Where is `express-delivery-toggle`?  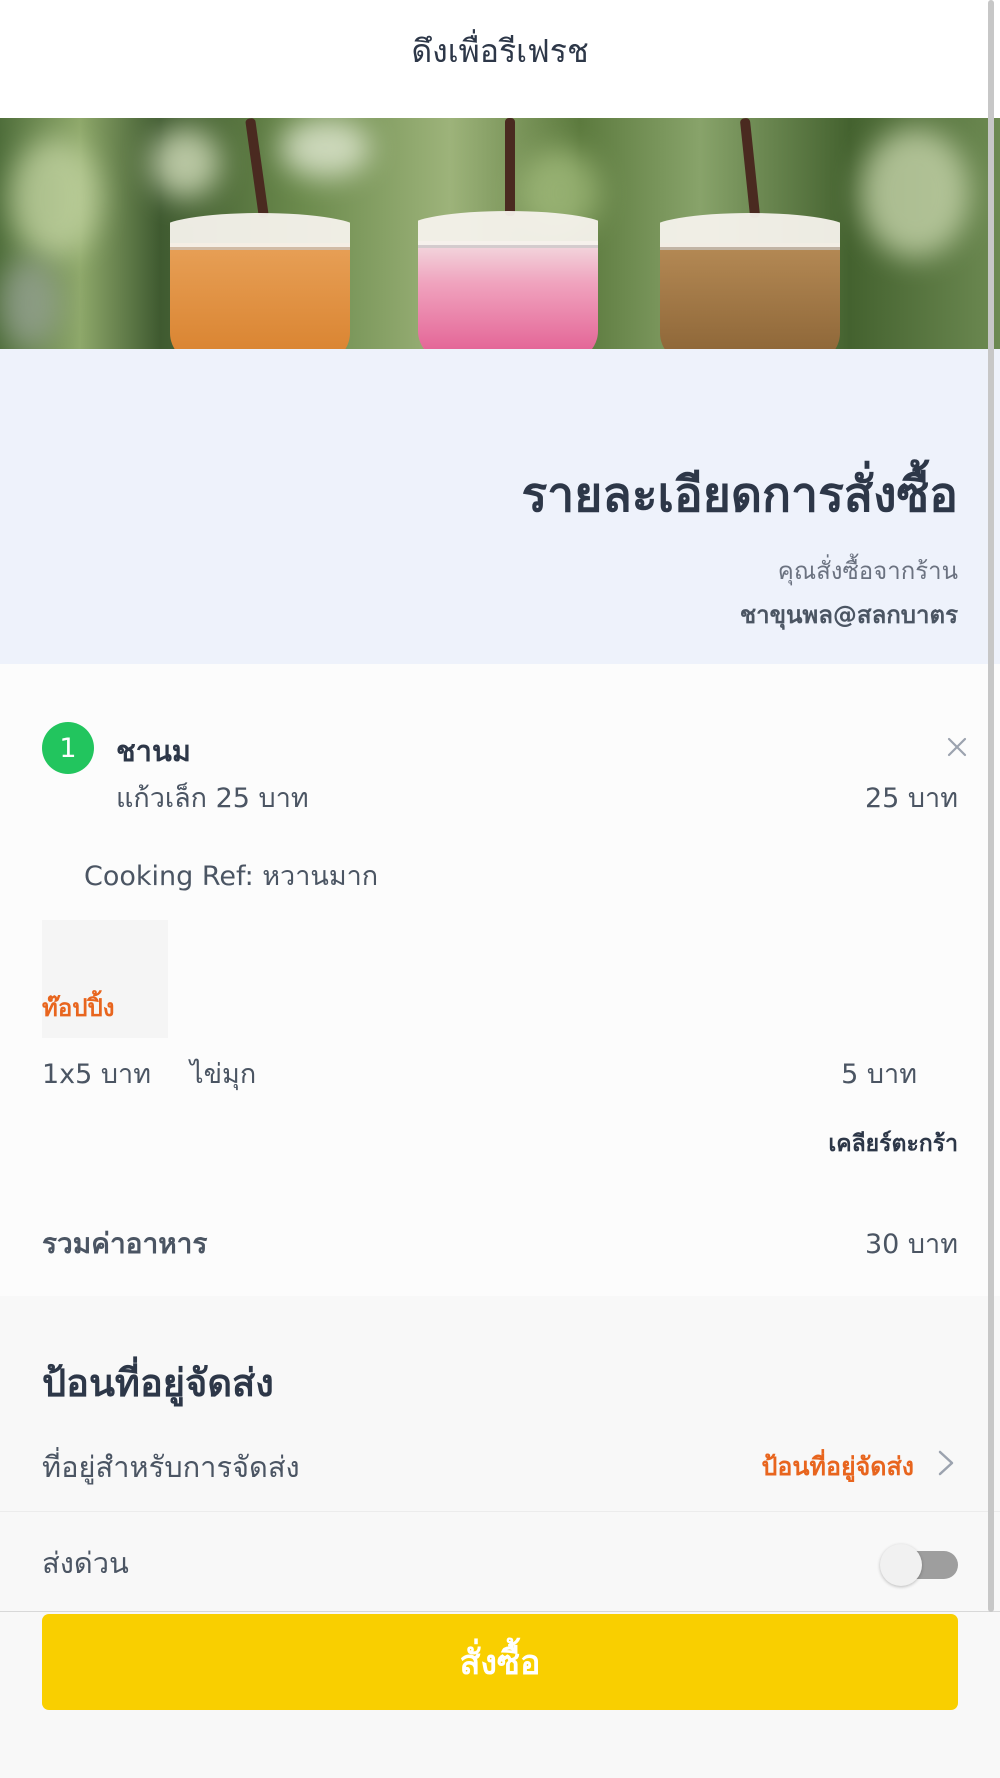 express-delivery-toggle is located at coordinates (919, 1565).